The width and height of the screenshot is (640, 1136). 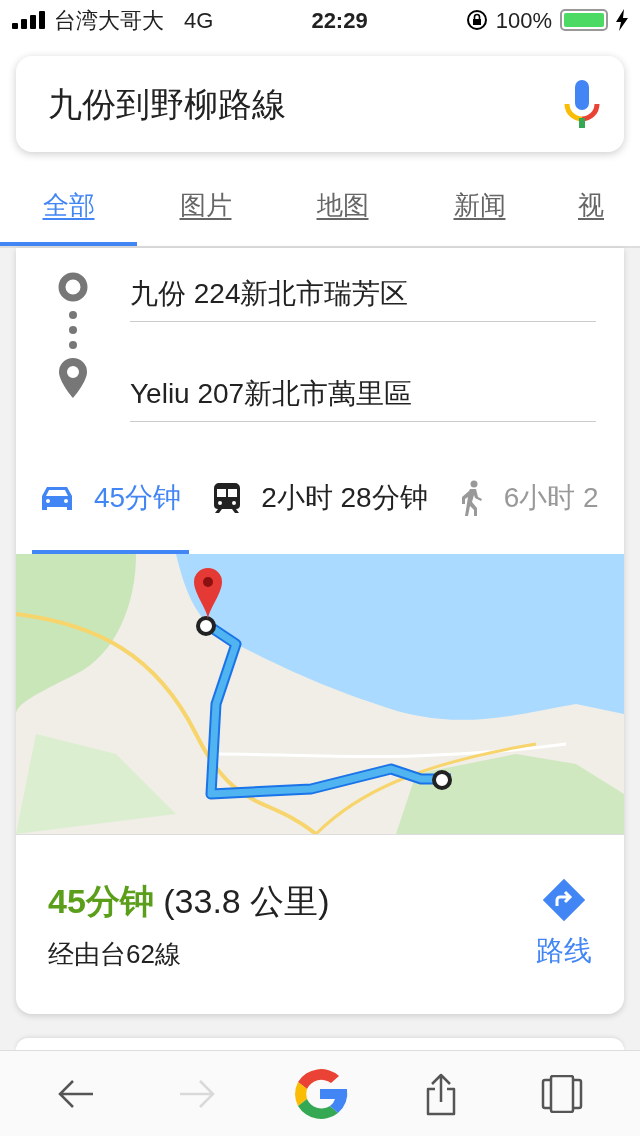 What do you see at coordinates (320, 104) in the screenshot?
I see `search-field: 九份到野柳路線` at bounding box center [320, 104].